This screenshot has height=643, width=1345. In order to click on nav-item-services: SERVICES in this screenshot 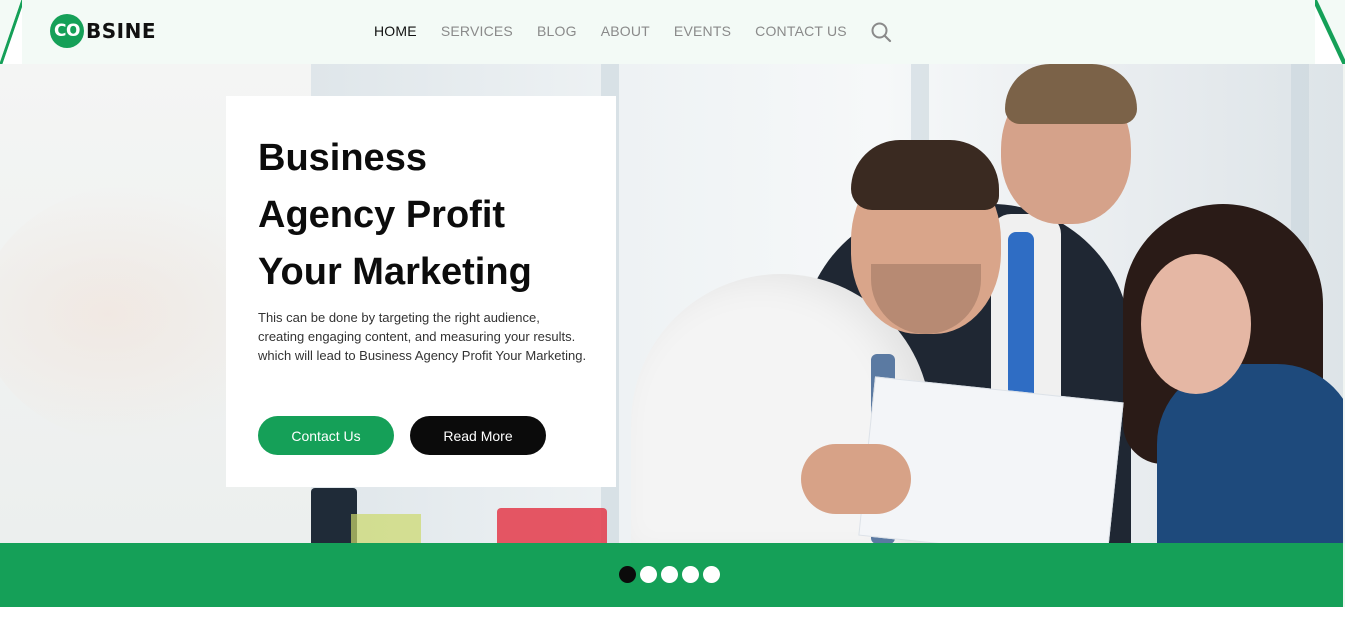, I will do `click(477, 31)`.